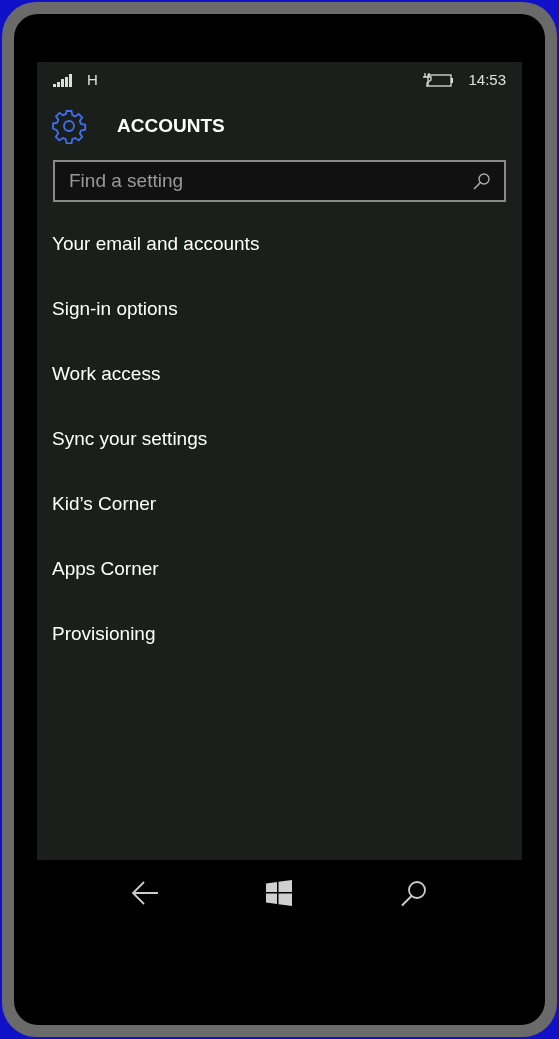  Describe the element at coordinates (69, 126) in the screenshot. I see `gear-icon` at that location.